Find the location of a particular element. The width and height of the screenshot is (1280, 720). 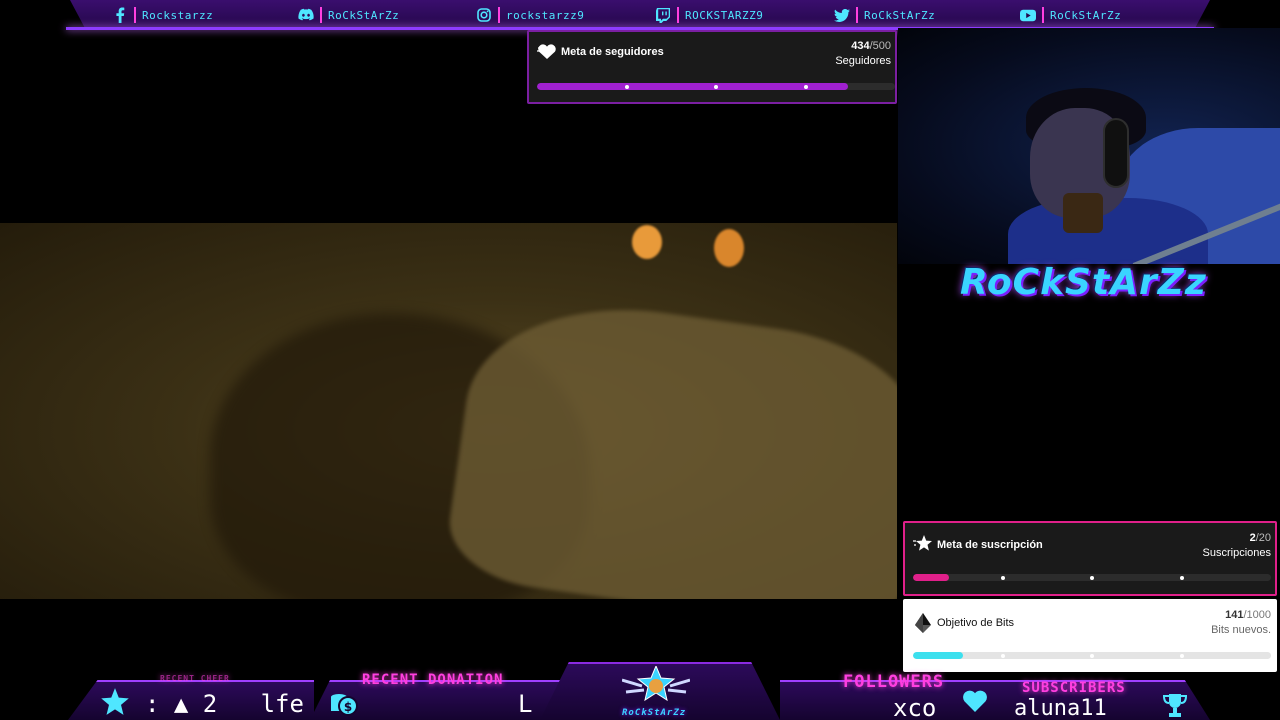

facebook-icon is located at coordinates (120, 15).